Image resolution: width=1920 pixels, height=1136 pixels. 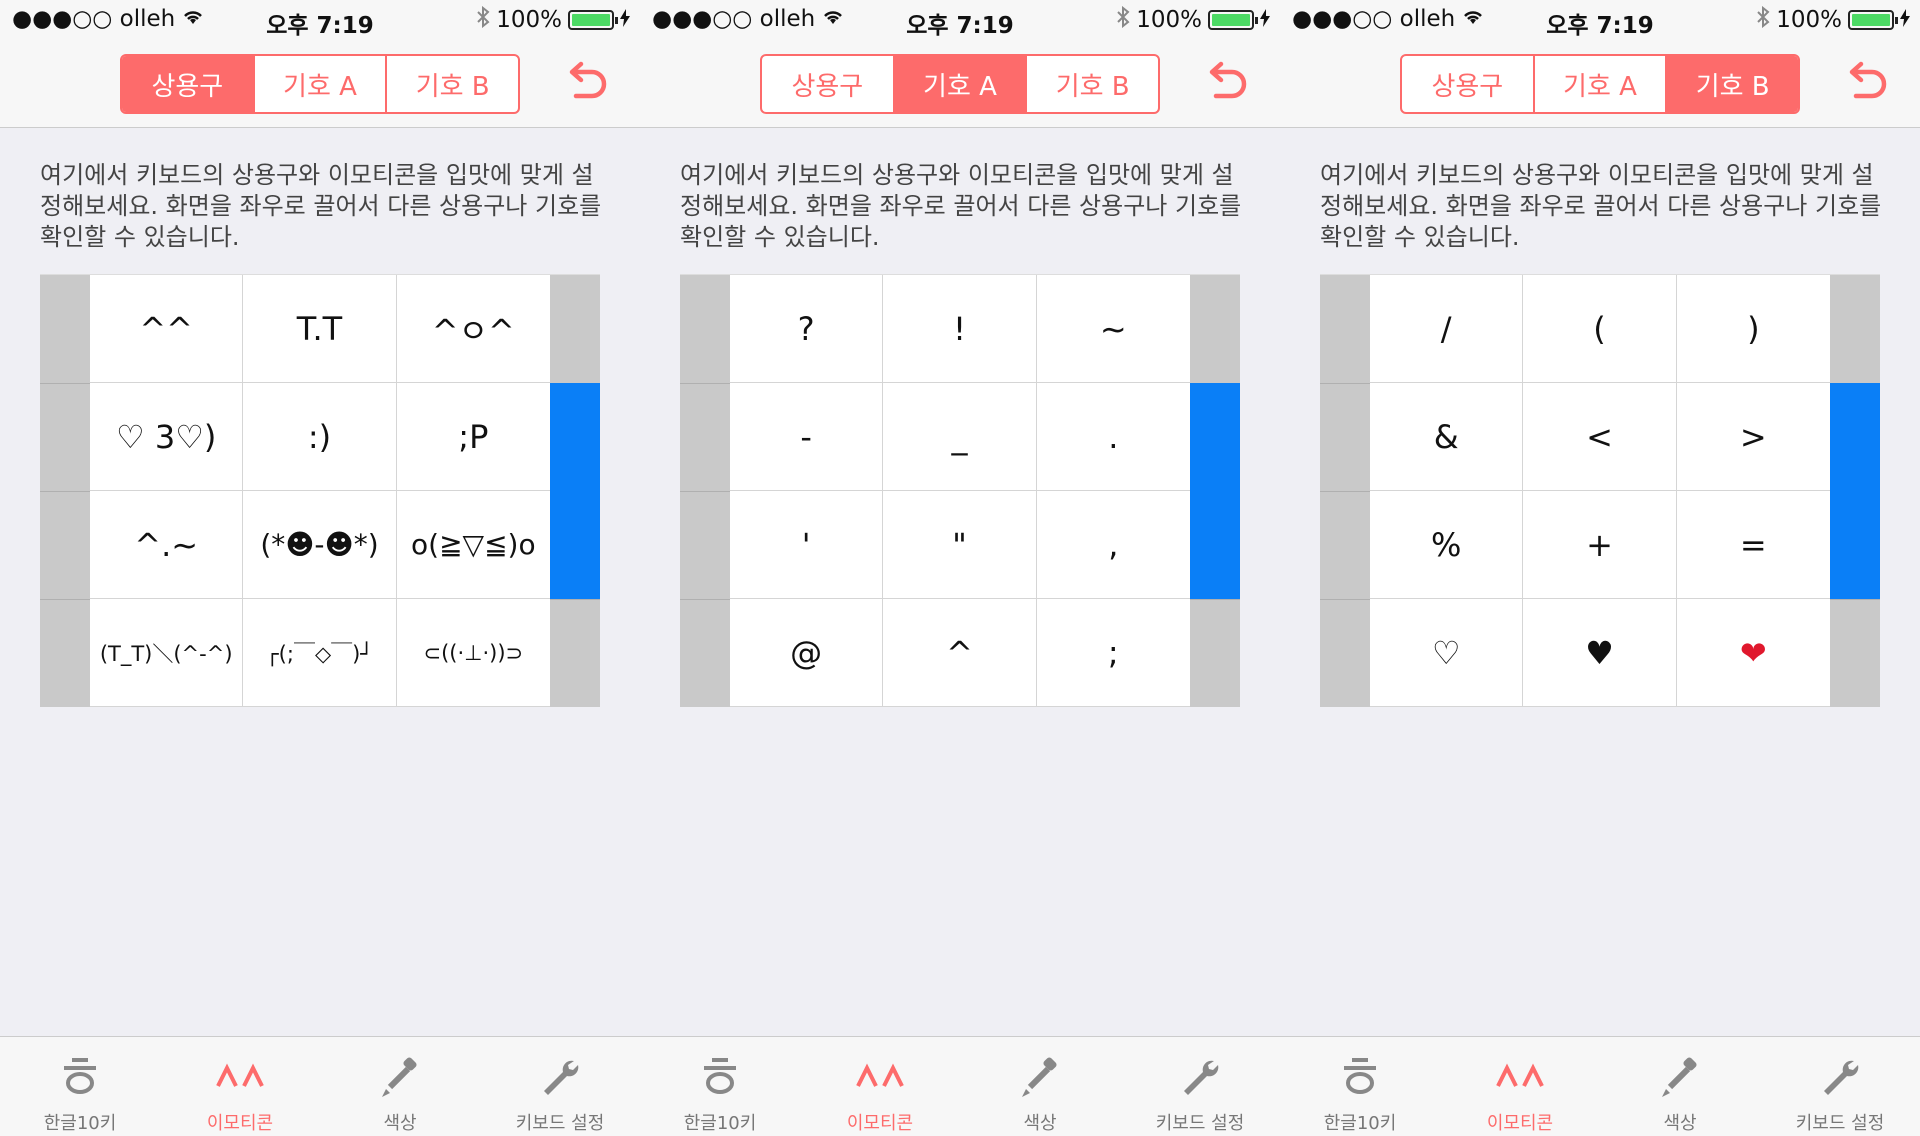 What do you see at coordinates (473, 437) in the screenshot?
I see `grid-cell: ;P` at bounding box center [473, 437].